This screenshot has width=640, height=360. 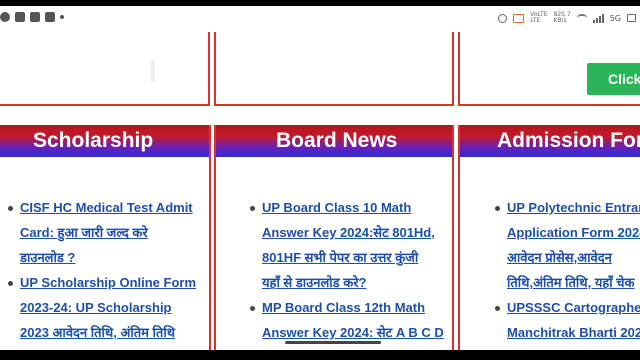 I want to click on alarm-icon, so click(x=503, y=18).